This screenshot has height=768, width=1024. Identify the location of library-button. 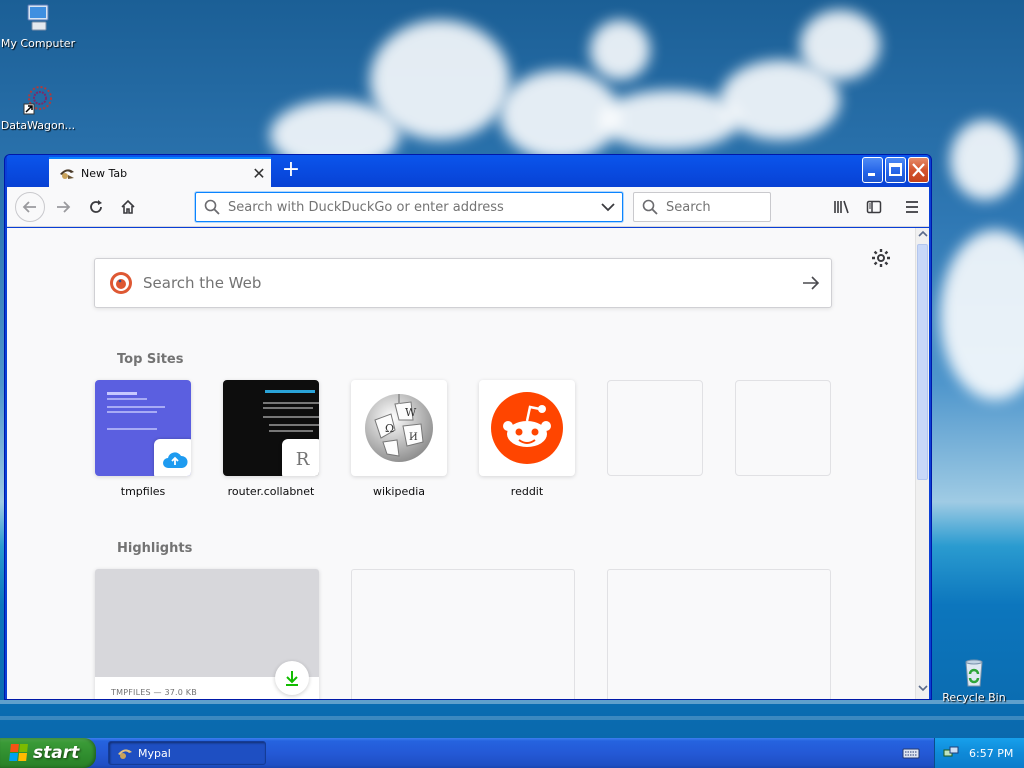
(842, 207).